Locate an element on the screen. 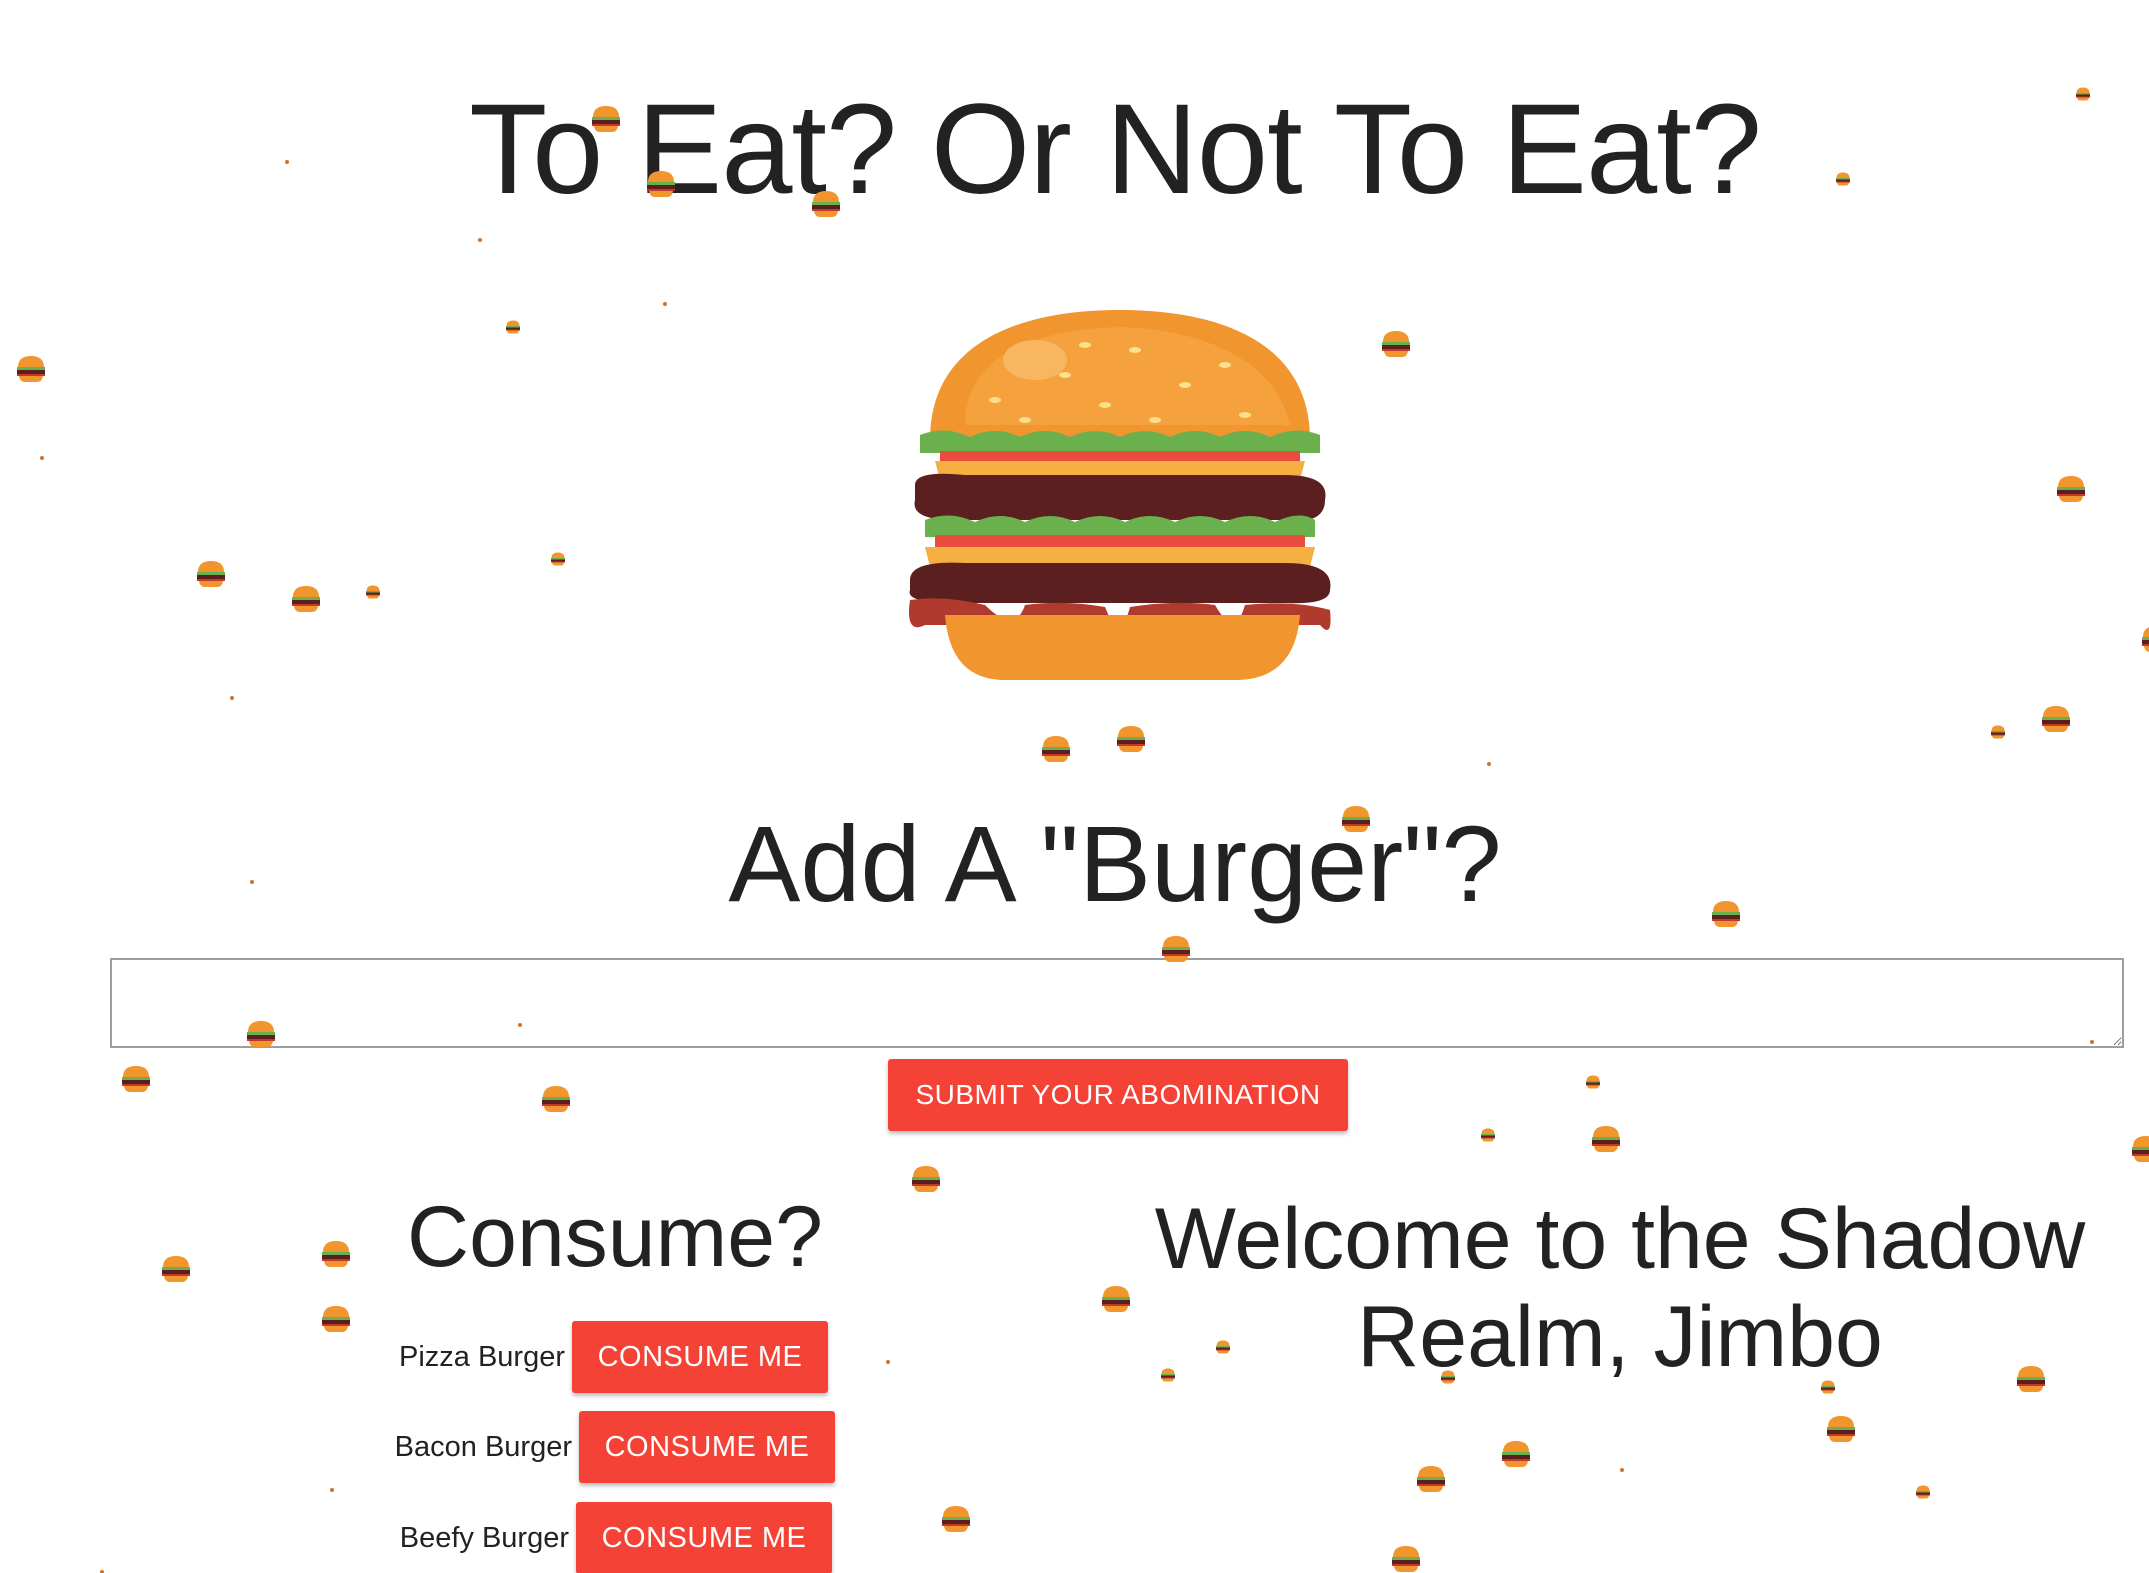 This screenshot has height=1573, width=2149. list-item: Pizza Burger CONSUME ME is located at coordinates (605, 1357).